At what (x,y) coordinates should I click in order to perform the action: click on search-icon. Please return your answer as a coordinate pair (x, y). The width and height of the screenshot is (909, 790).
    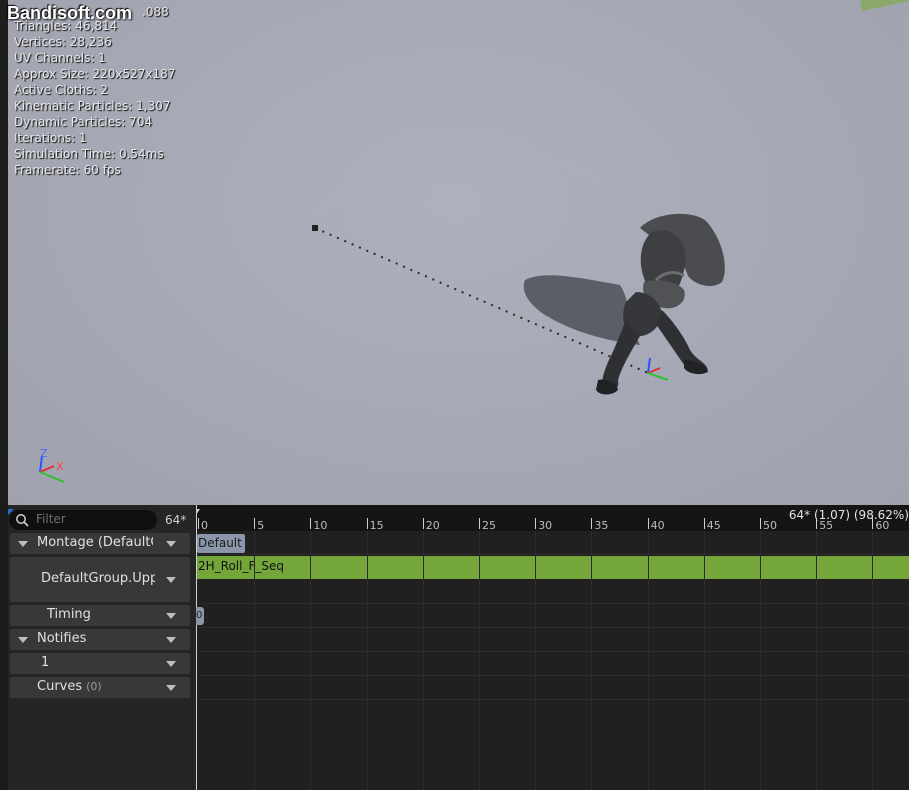
    Looking at the image, I should click on (22, 520).